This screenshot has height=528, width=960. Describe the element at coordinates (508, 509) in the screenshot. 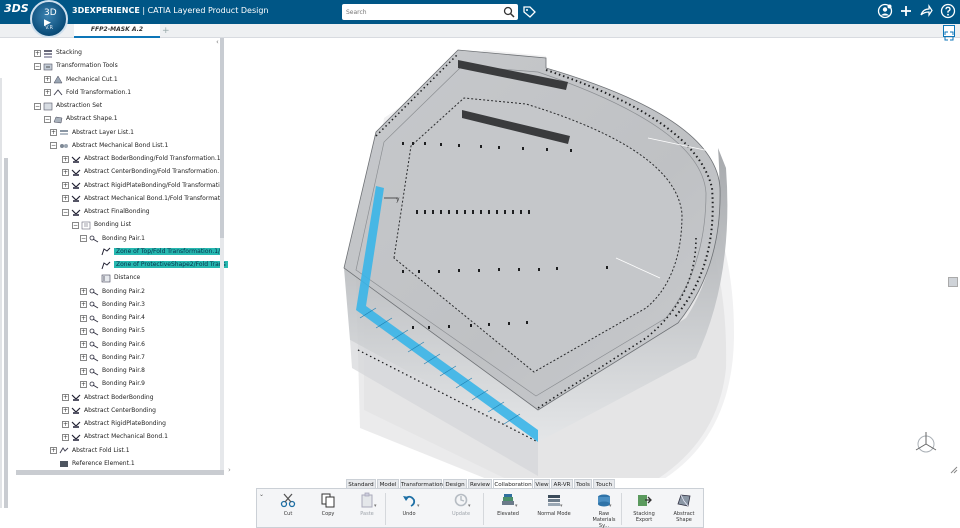

I see `ribbon-button: Elevated` at that location.